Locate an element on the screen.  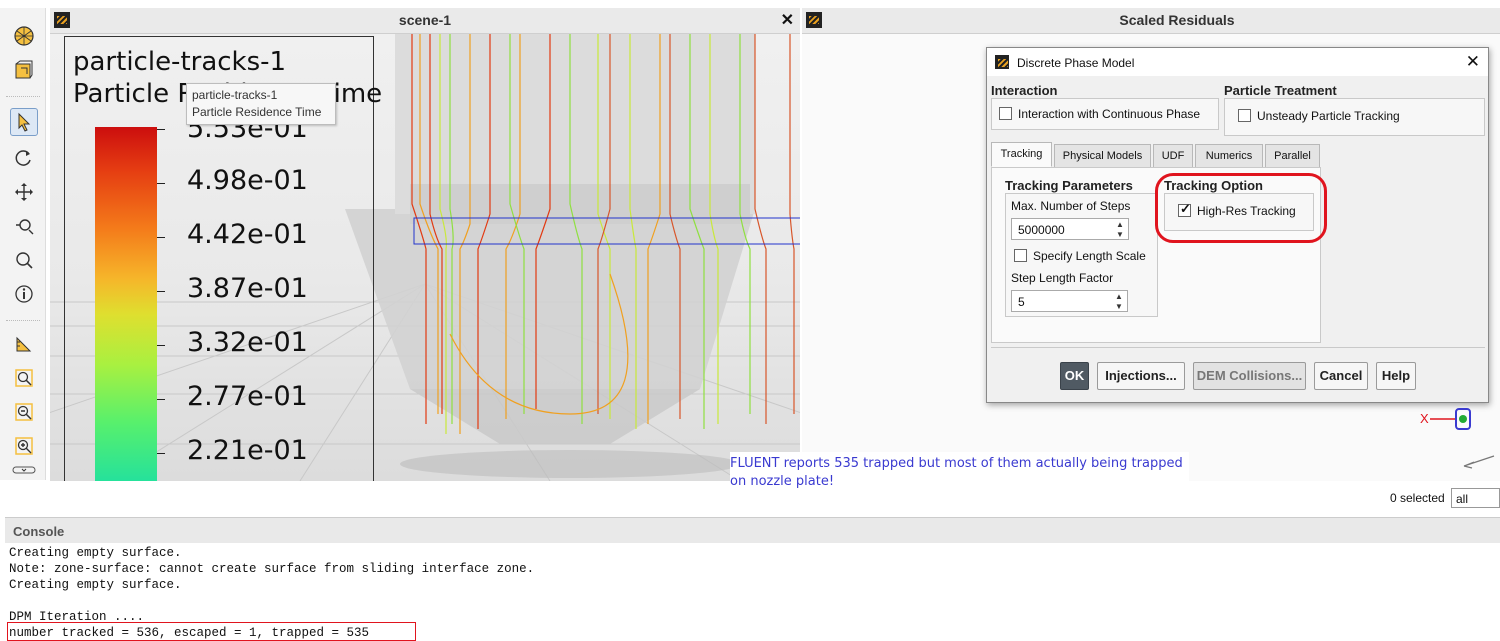
max-steps-input: 5000000 ▲ ▼ is located at coordinates (1070, 229).